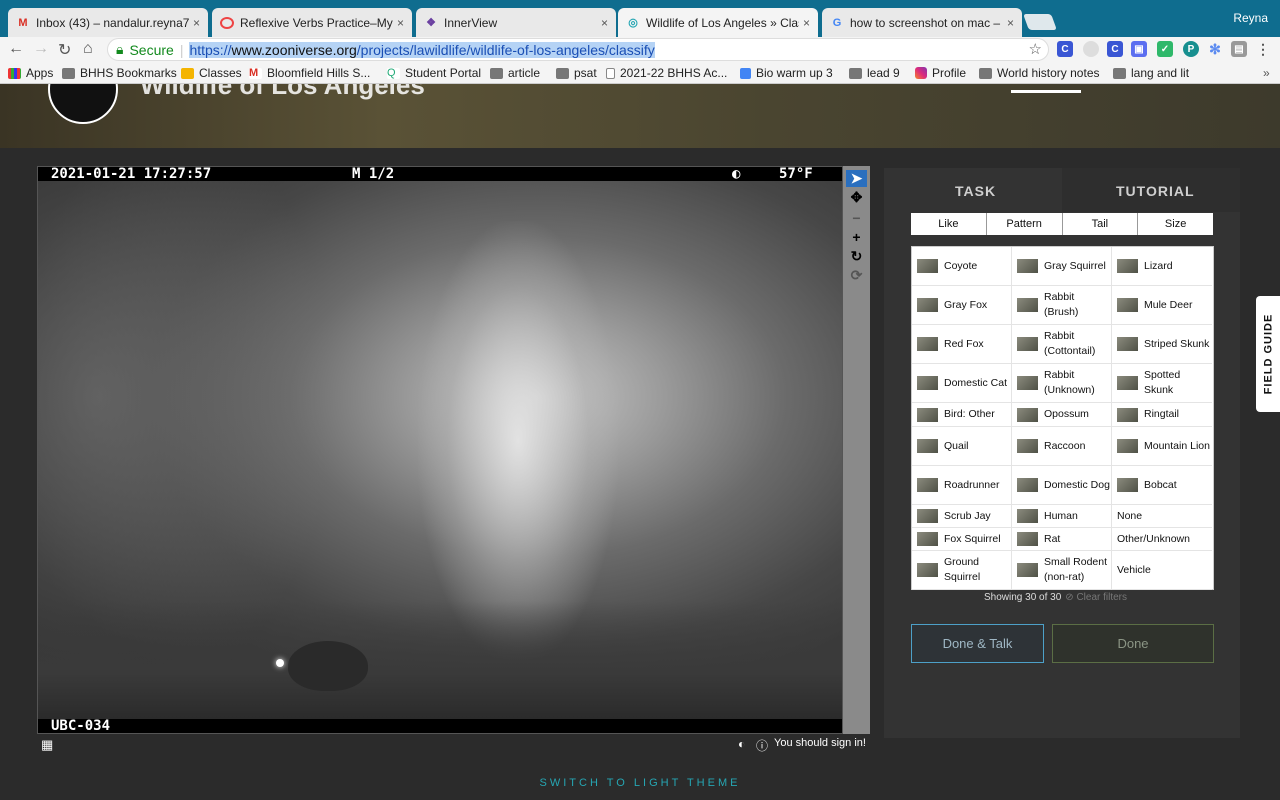 The width and height of the screenshot is (1280, 800). I want to click on home-icon: ⌂, so click(88, 49).